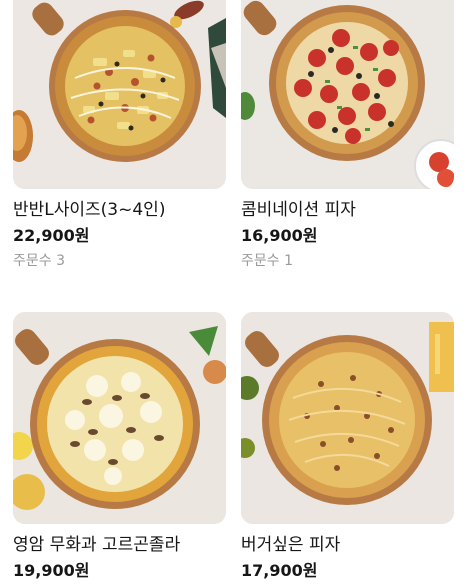 The height and width of the screenshot is (587, 466). What do you see at coordinates (119, 94) in the screenshot?
I see `product-image-banban` at bounding box center [119, 94].